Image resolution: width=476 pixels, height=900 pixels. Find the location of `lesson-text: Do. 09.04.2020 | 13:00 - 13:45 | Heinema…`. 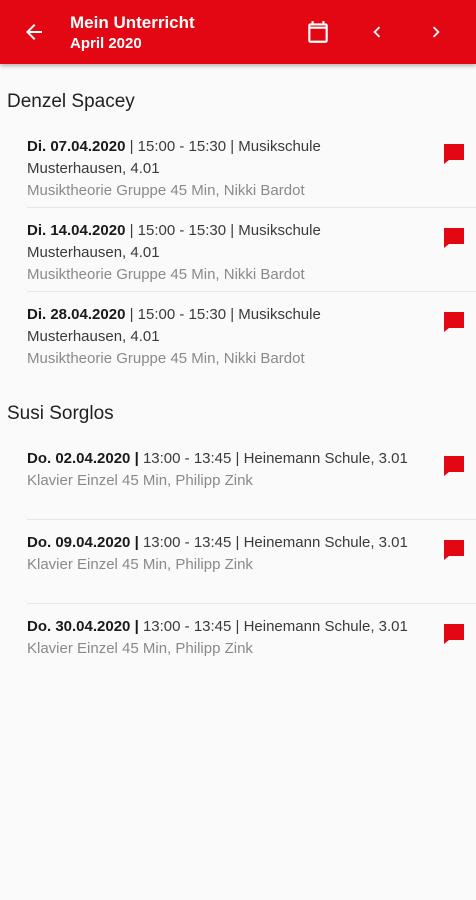

lesson-text: Do. 09.04.2020 | 13:00 - 13:45 | Heinema… is located at coordinates (219, 554).